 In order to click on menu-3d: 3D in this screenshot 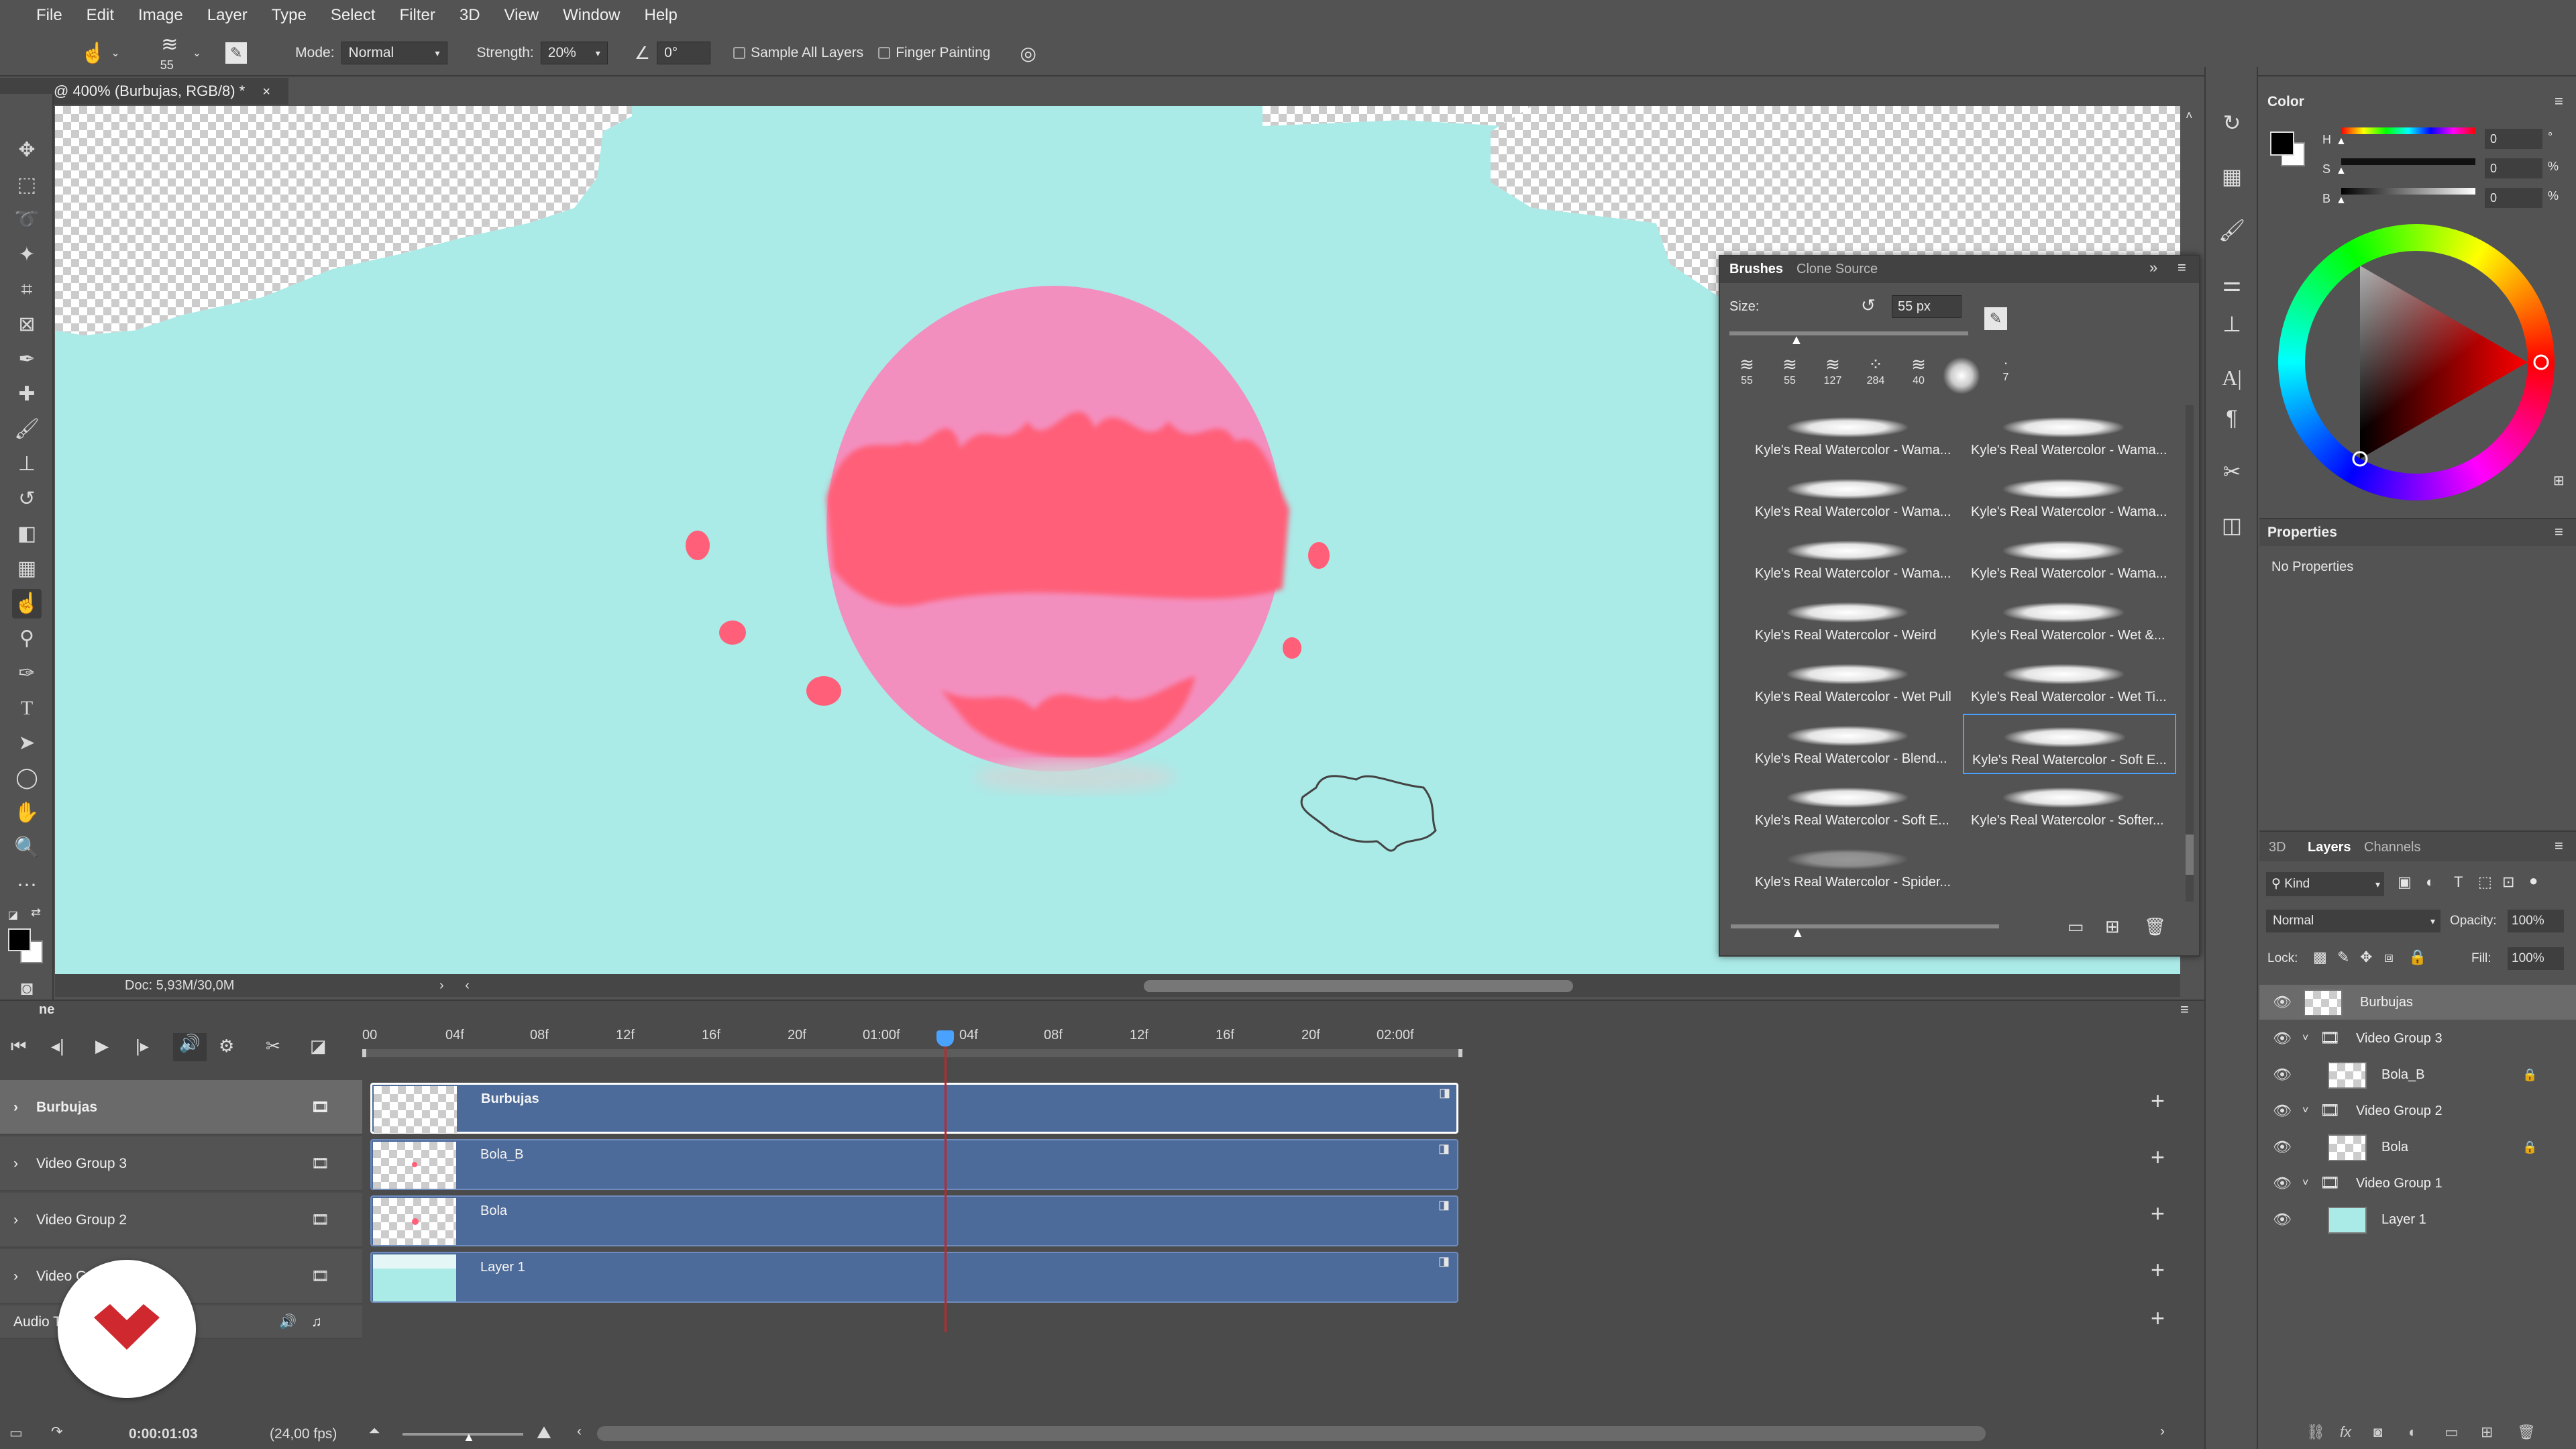, I will do `click(469, 15)`.